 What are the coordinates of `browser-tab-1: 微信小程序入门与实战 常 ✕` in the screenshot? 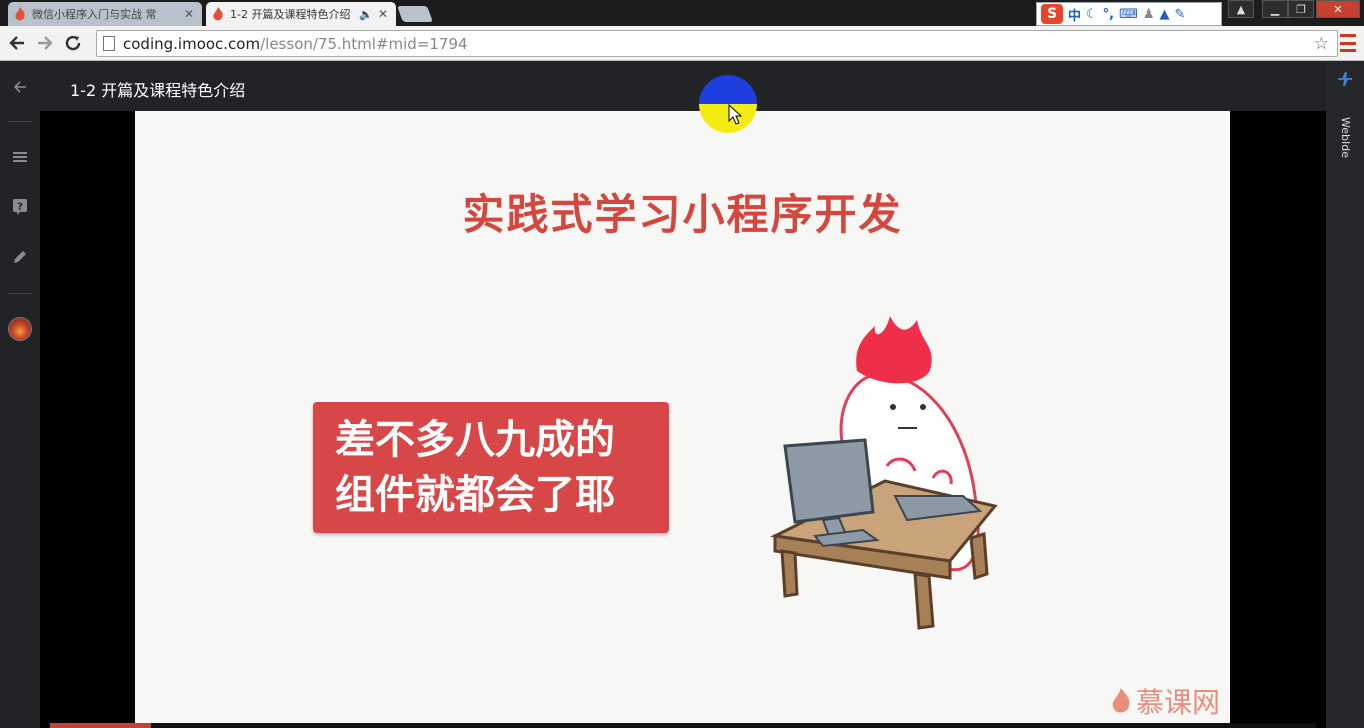 It's located at (105, 14).